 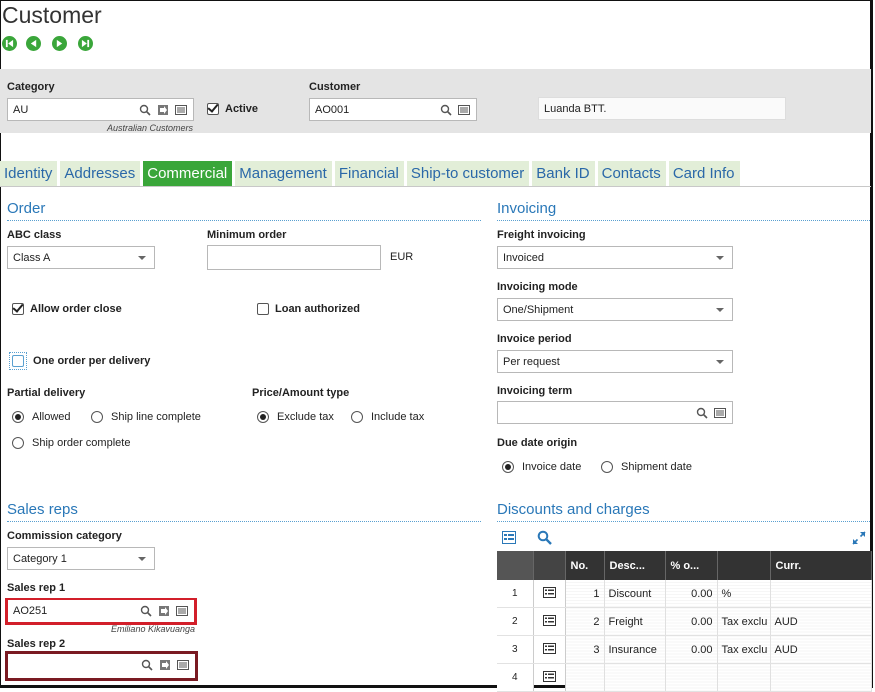 What do you see at coordinates (81, 257) in the screenshot?
I see `abc-class-select: Class A` at bounding box center [81, 257].